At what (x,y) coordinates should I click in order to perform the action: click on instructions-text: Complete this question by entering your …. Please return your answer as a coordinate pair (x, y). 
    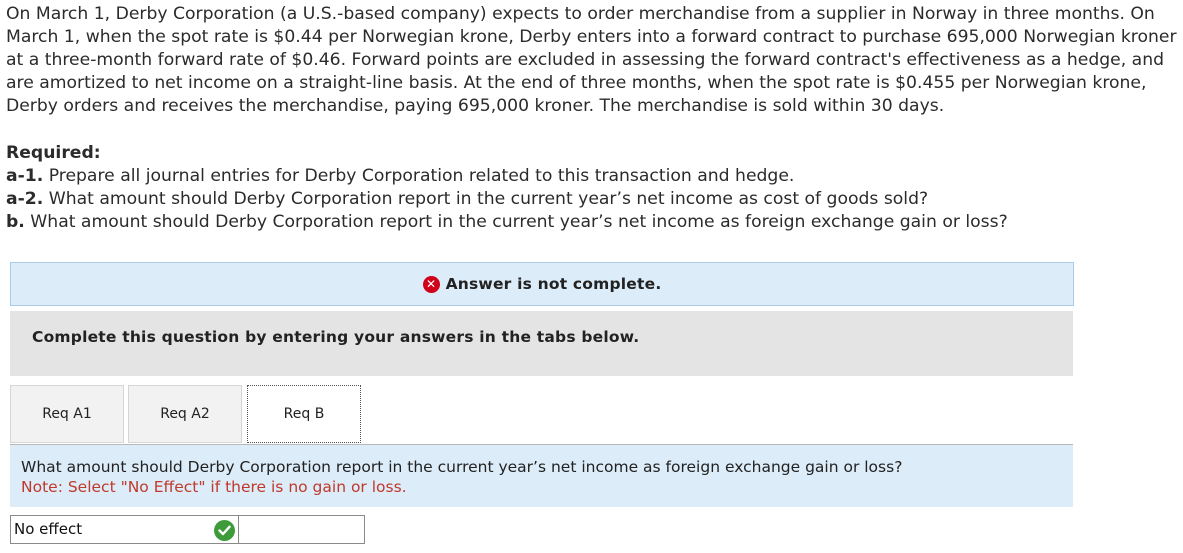
    Looking at the image, I should click on (336, 337).